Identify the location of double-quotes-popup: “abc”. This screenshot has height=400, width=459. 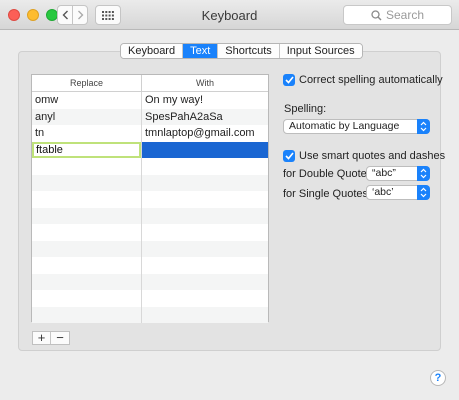
(398, 173).